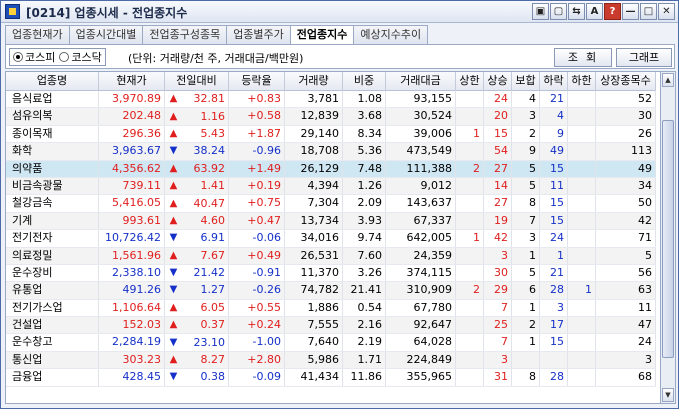  What do you see at coordinates (666, 11) in the screenshot?
I see `close-icon: ✕` at bounding box center [666, 11].